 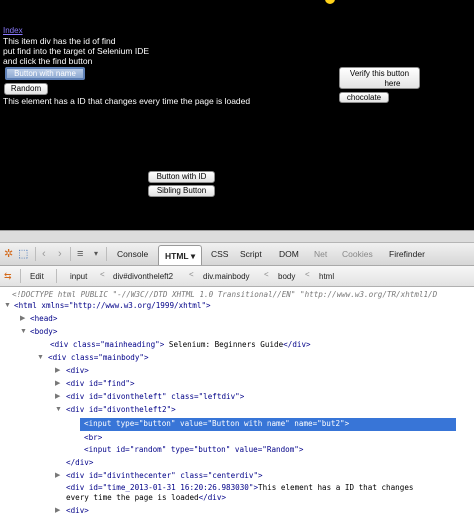 I want to click on index-link: Index, so click(x=13, y=30).